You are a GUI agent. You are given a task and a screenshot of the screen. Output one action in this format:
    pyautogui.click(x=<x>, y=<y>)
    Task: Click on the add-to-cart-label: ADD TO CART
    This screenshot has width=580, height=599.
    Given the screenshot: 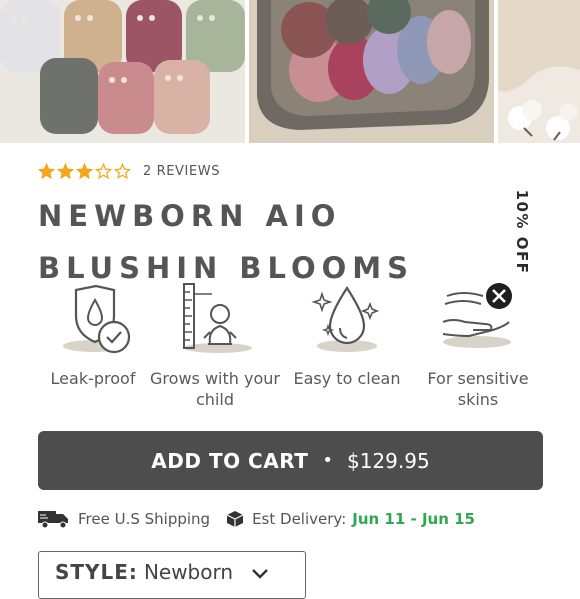 What is the action you would take?
    pyautogui.click(x=230, y=460)
    